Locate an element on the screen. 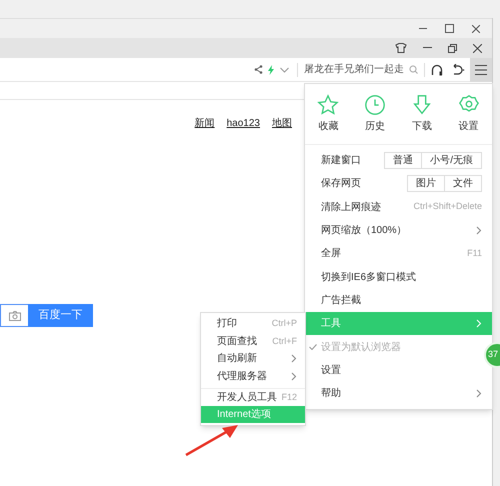 This screenshot has width=500, height=486. menu-button is located at coordinates (481, 70).